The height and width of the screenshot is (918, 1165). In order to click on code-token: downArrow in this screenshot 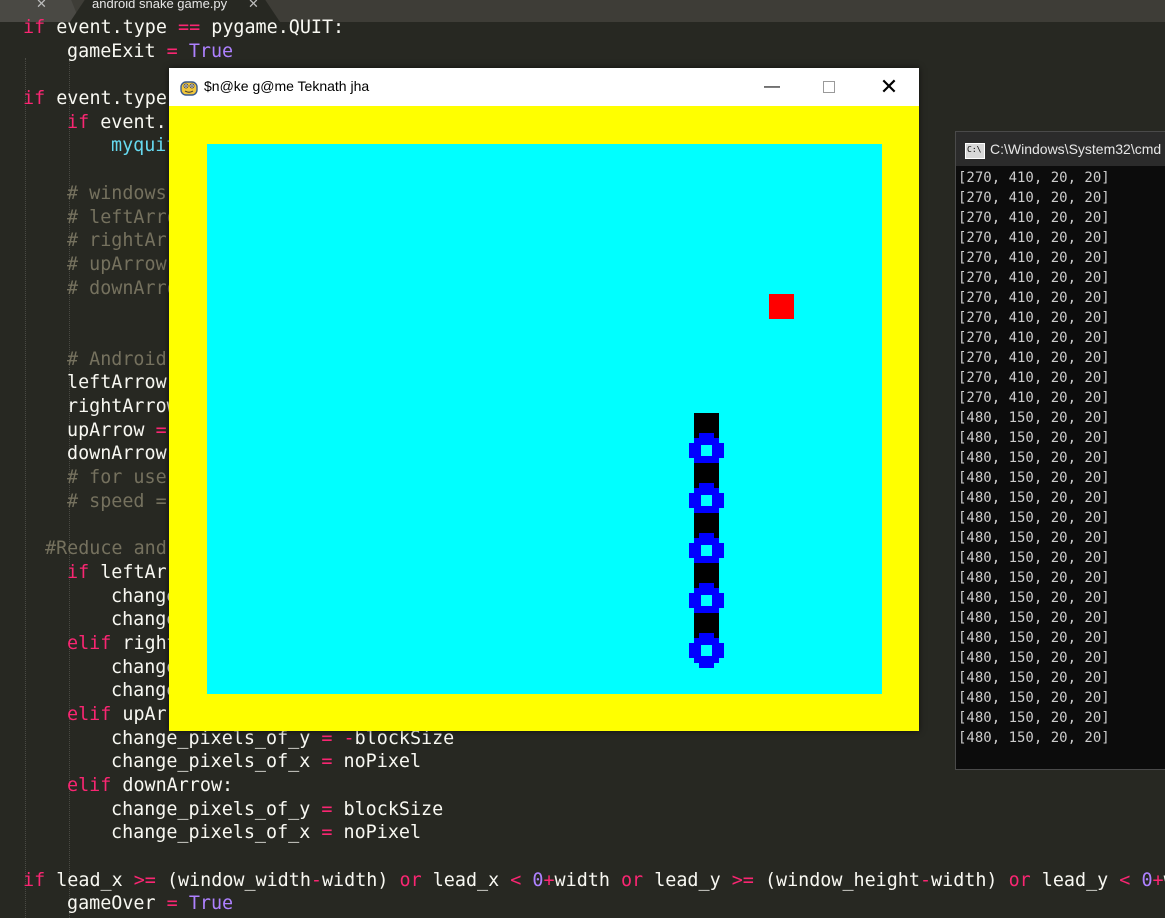, I will do `click(117, 454)`.